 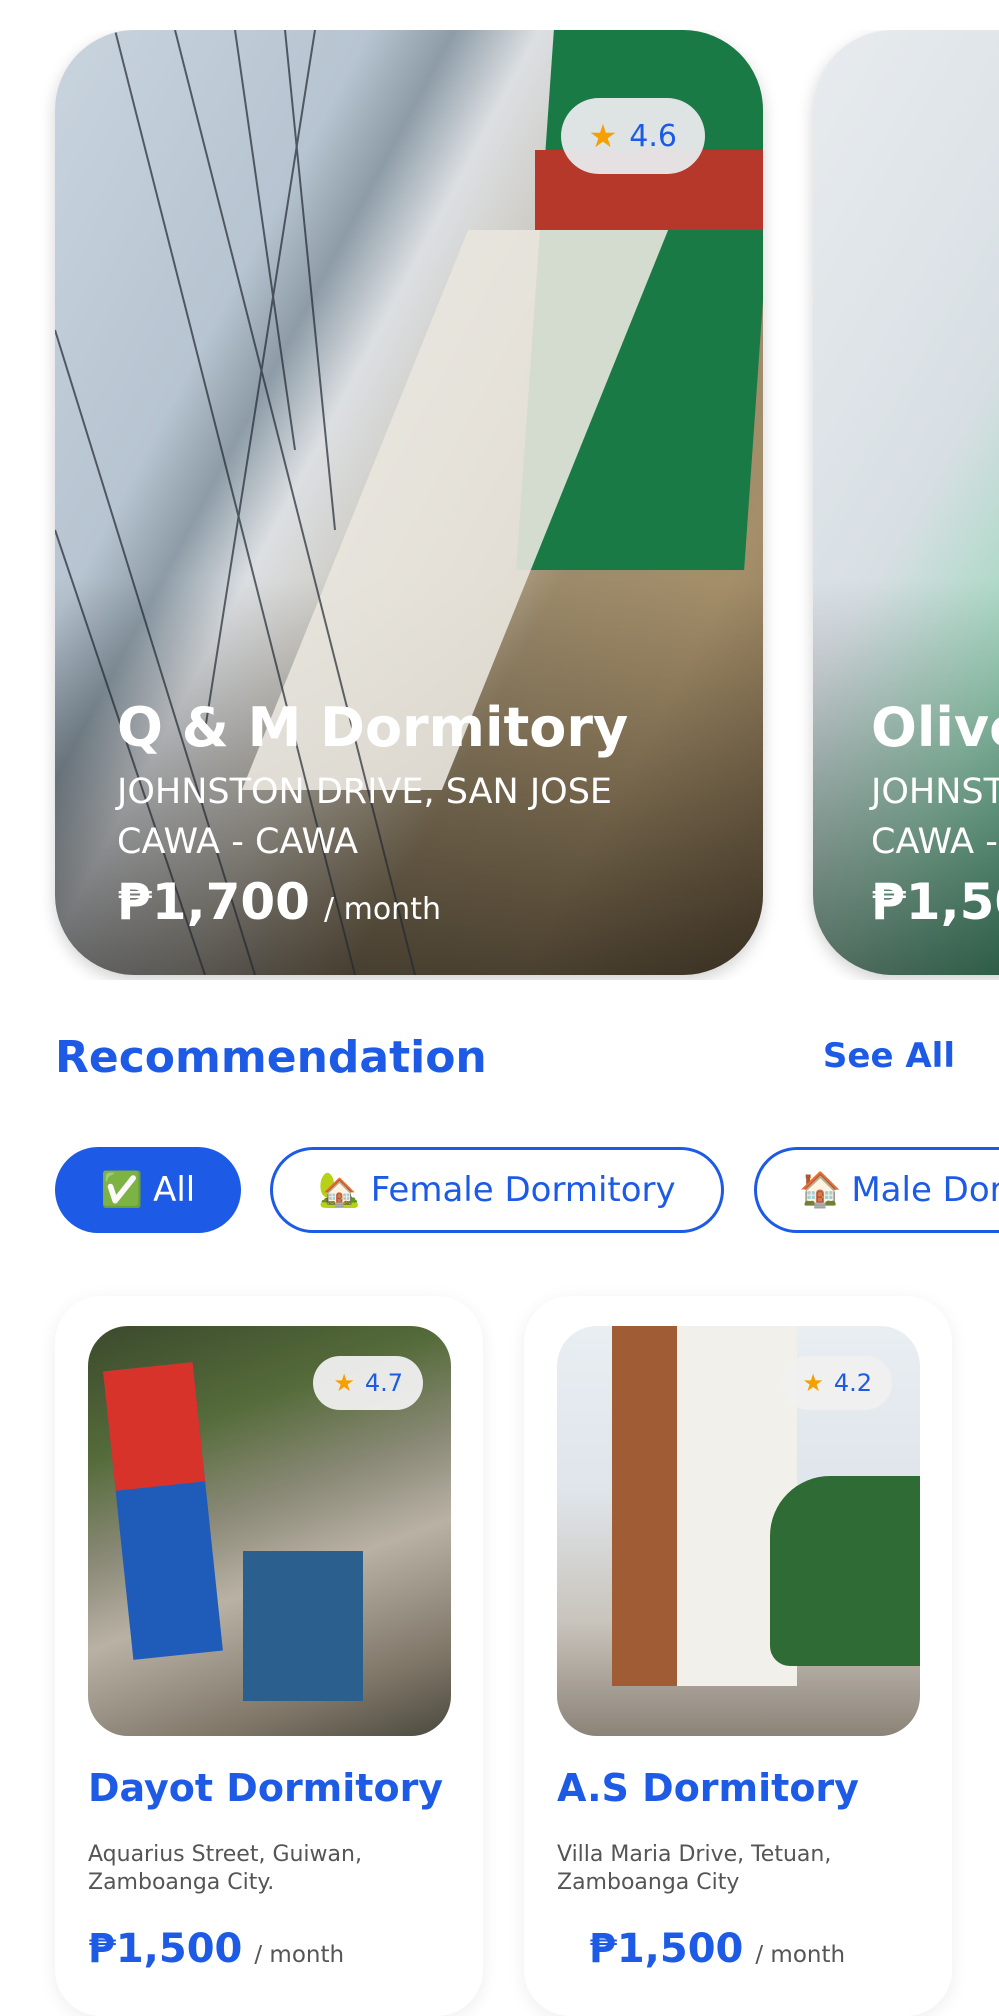 What do you see at coordinates (708, 1788) in the screenshot?
I see `dormitory-name: A.S Dormitory` at bounding box center [708, 1788].